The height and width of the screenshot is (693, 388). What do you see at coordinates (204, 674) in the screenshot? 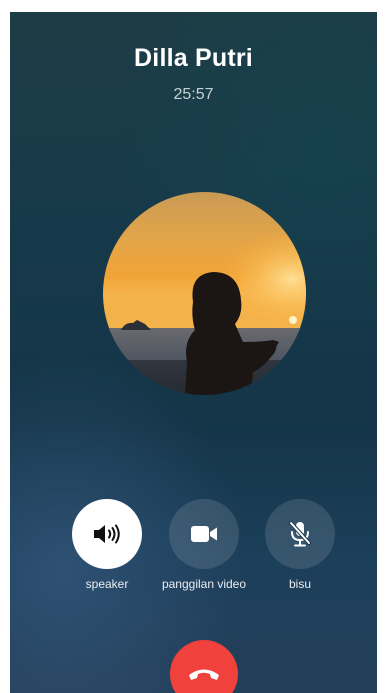
I see `end-call-icon` at bounding box center [204, 674].